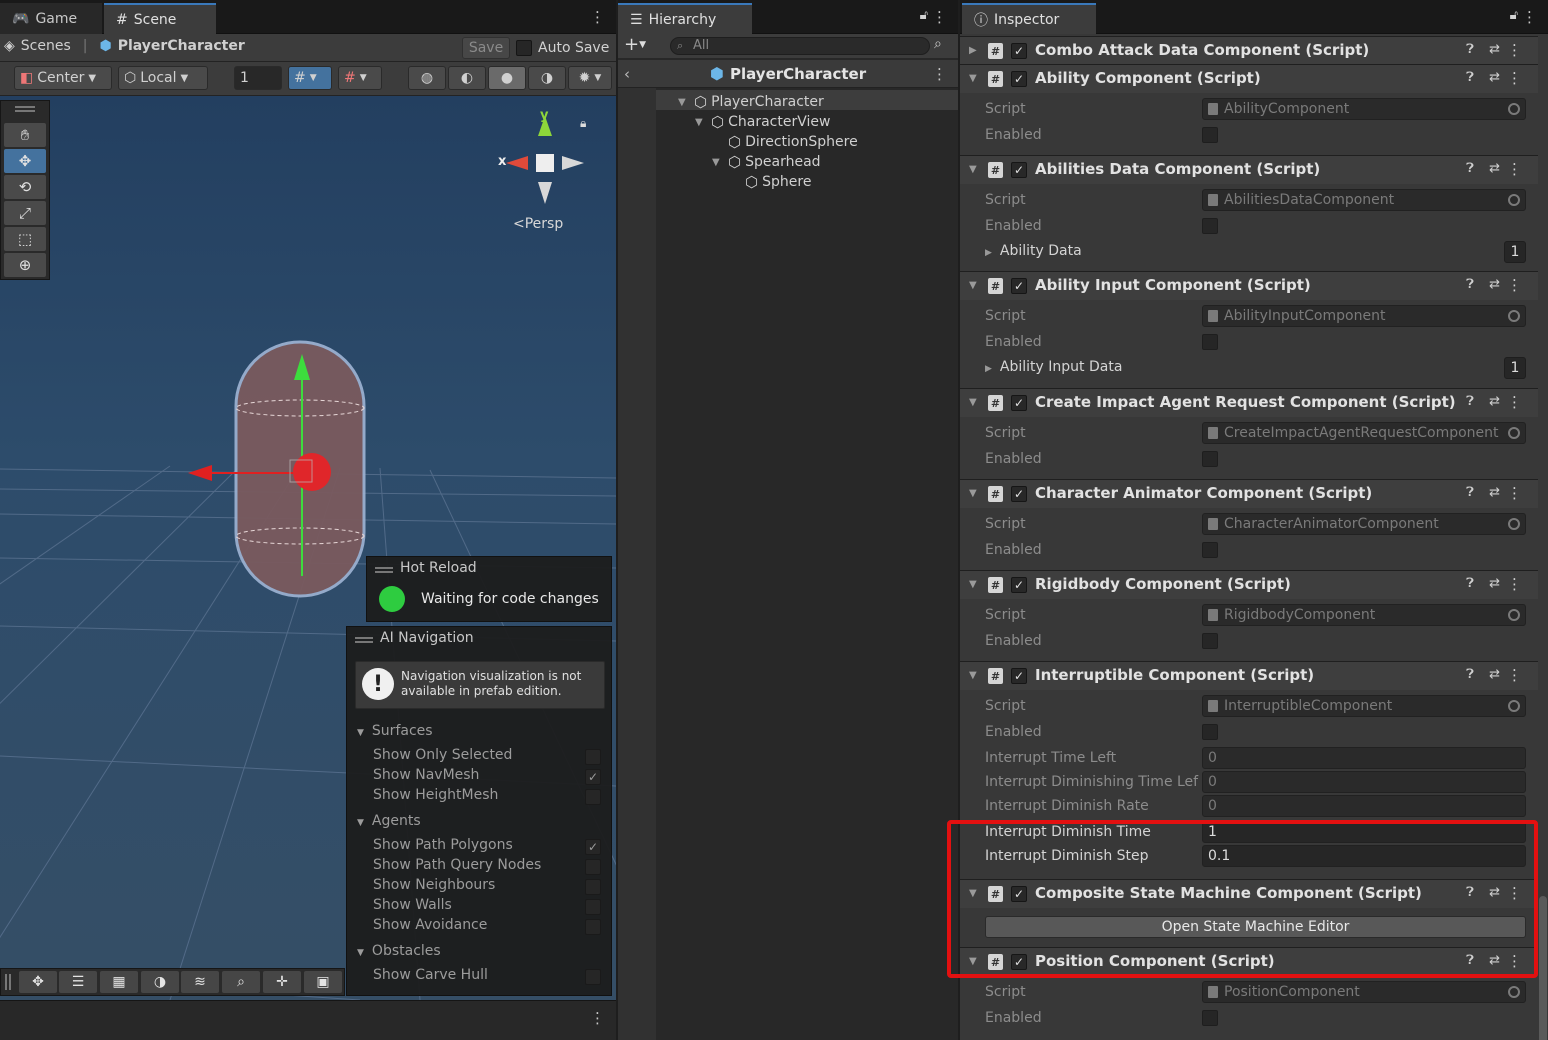  I want to click on array-foldout: ▶ Ability Input Data, so click(1053, 367).